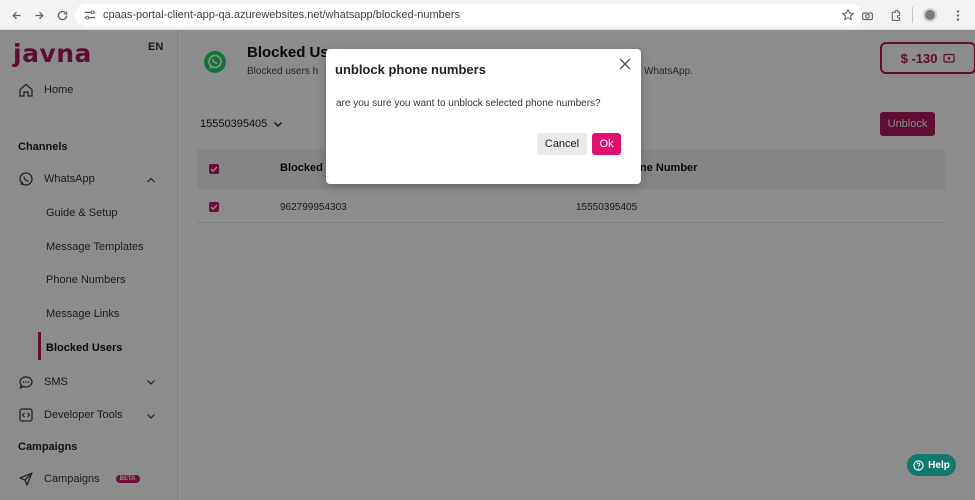 The image size is (975, 500). Describe the element at coordinates (912, 15) in the screenshot. I see `toolbar-divider` at that location.